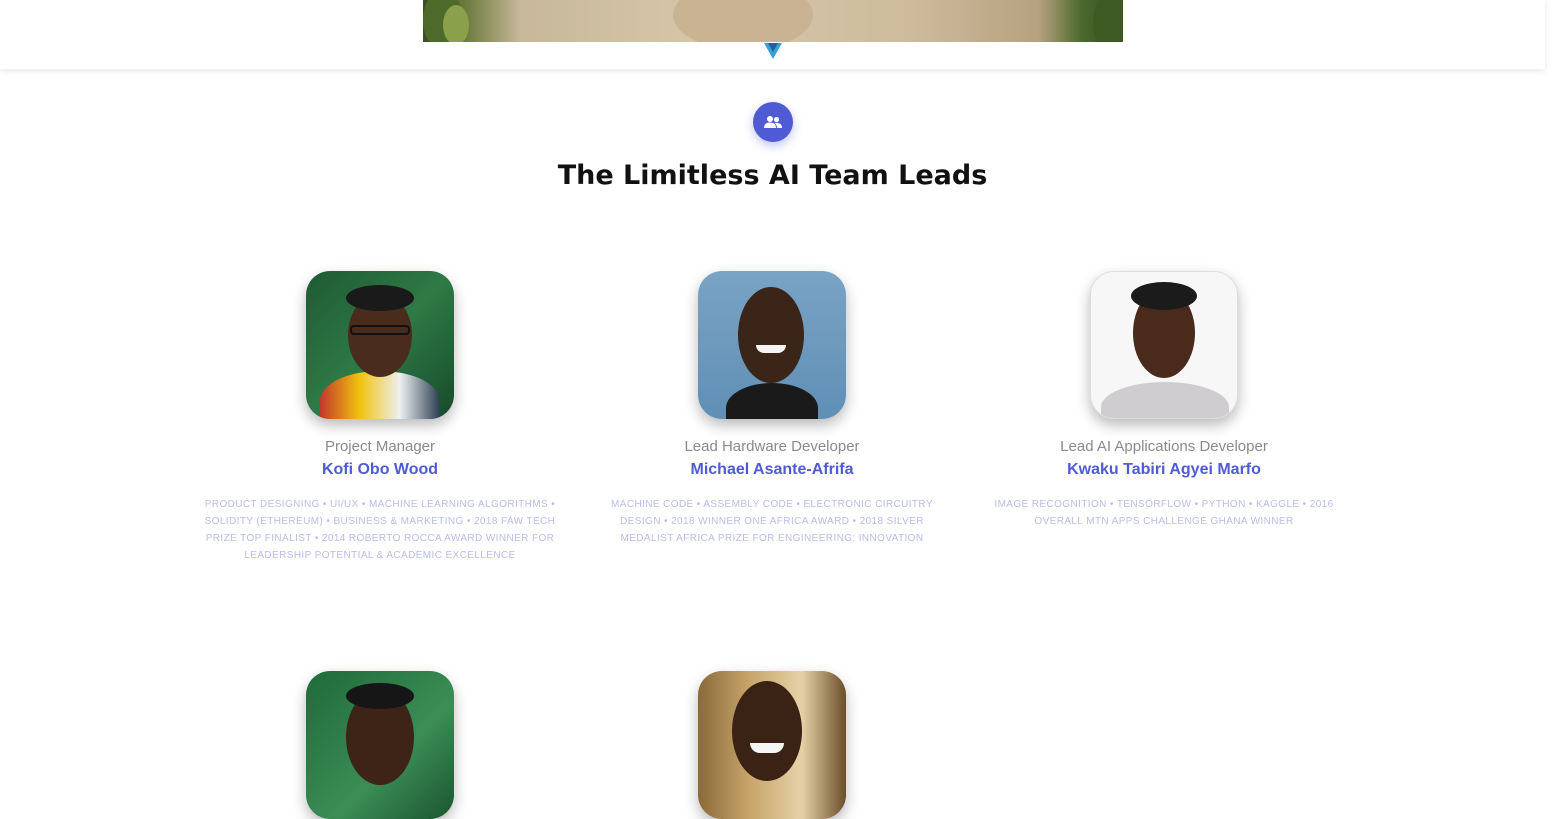 This screenshot has height=819, width=1560. I want to click on team-icon, so click(773, 122).